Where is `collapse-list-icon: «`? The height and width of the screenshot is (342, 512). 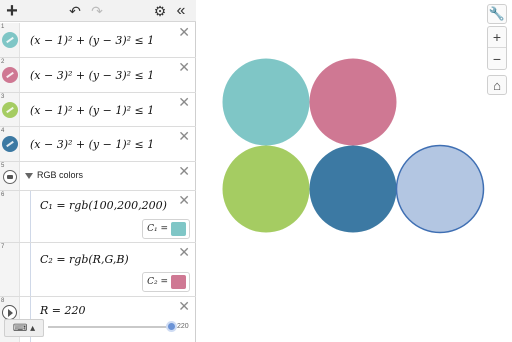 collapse-list-icon: « is located at coordinates (181, 11).